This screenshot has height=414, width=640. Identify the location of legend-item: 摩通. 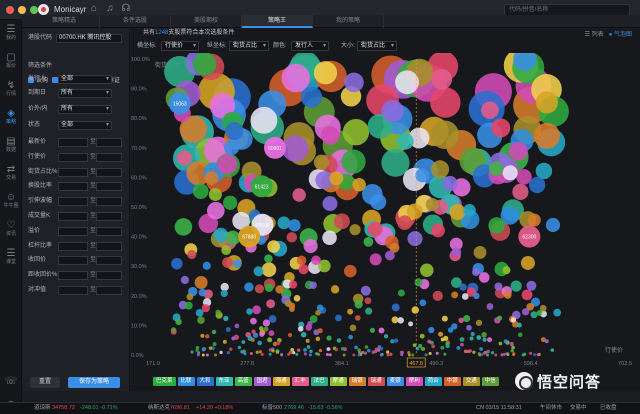
(338, 381).